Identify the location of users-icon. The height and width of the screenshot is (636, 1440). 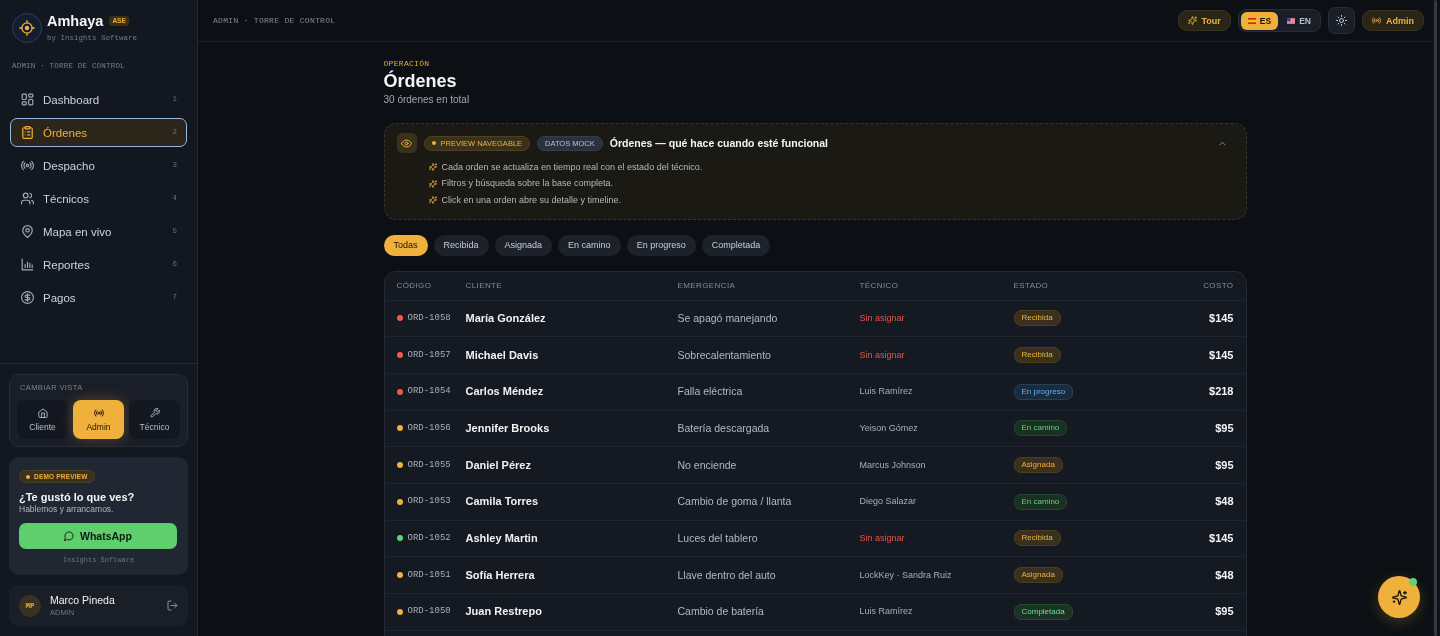
(27, 198).